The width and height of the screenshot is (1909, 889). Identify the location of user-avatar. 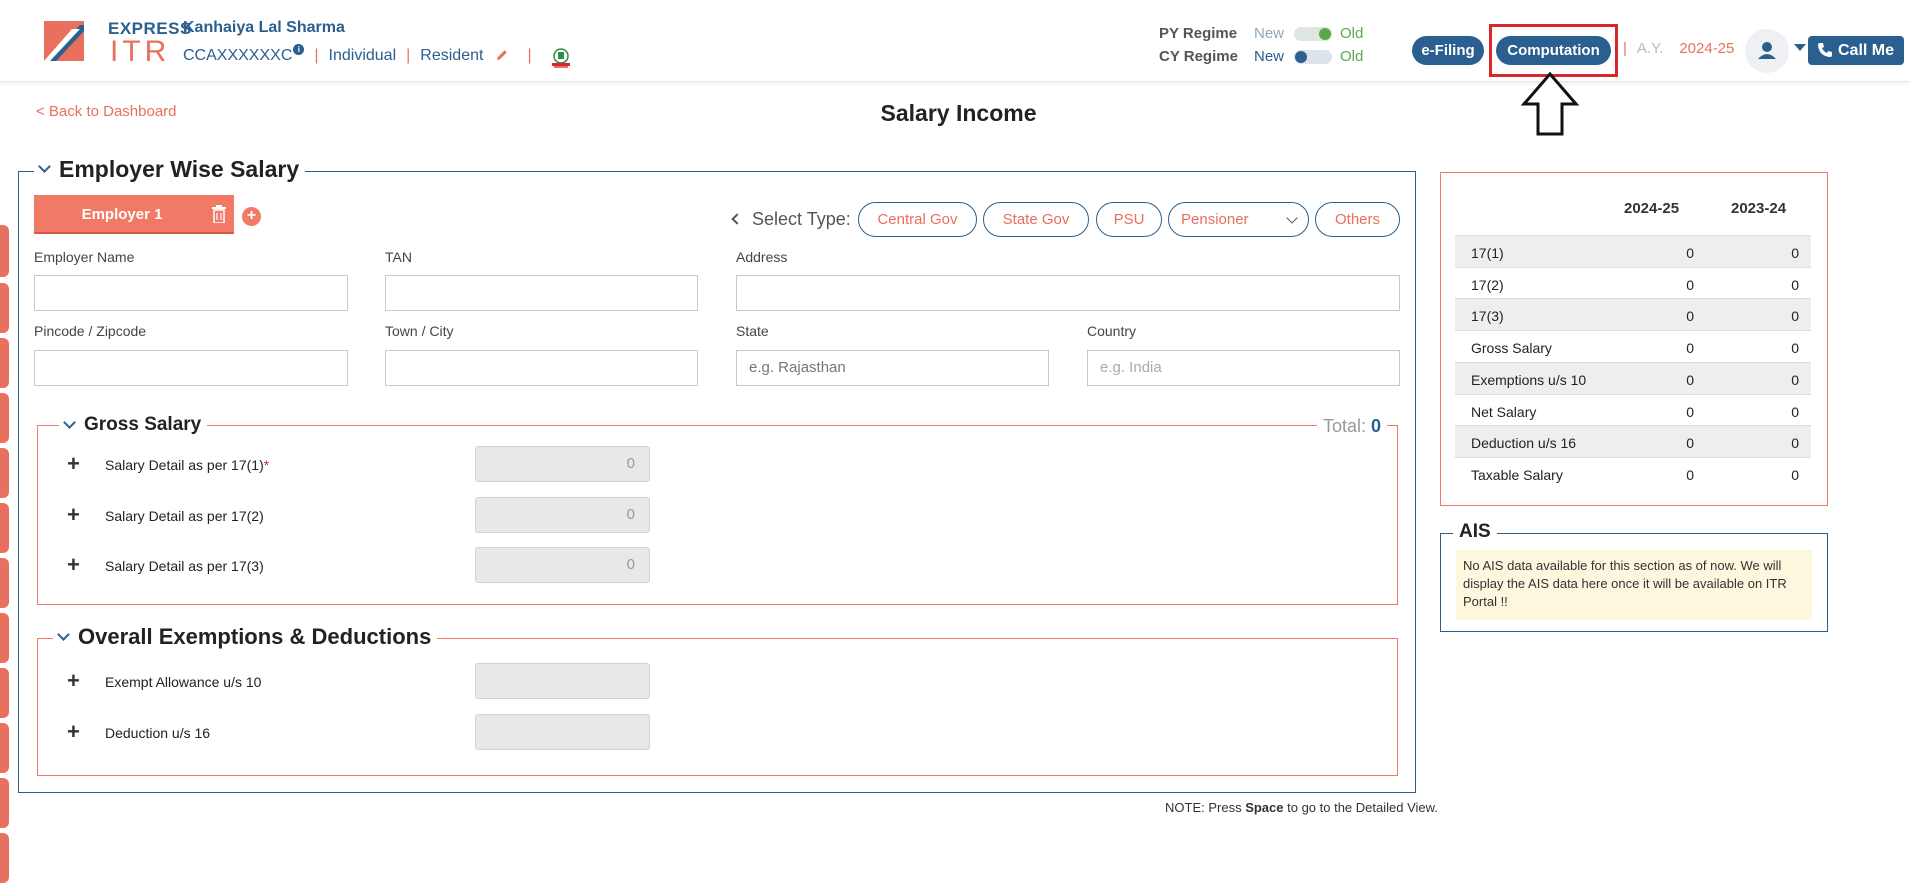
(1767, 51).